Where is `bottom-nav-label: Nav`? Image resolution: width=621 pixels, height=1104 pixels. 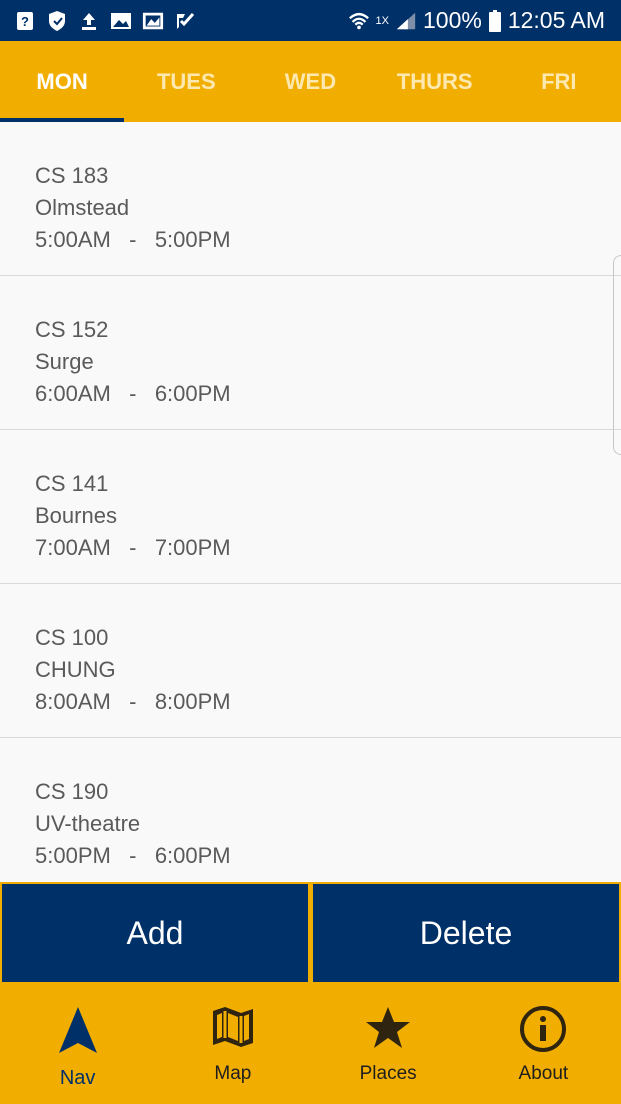
bottom-nav-label: Nav is located at coordinates (77, 1078).